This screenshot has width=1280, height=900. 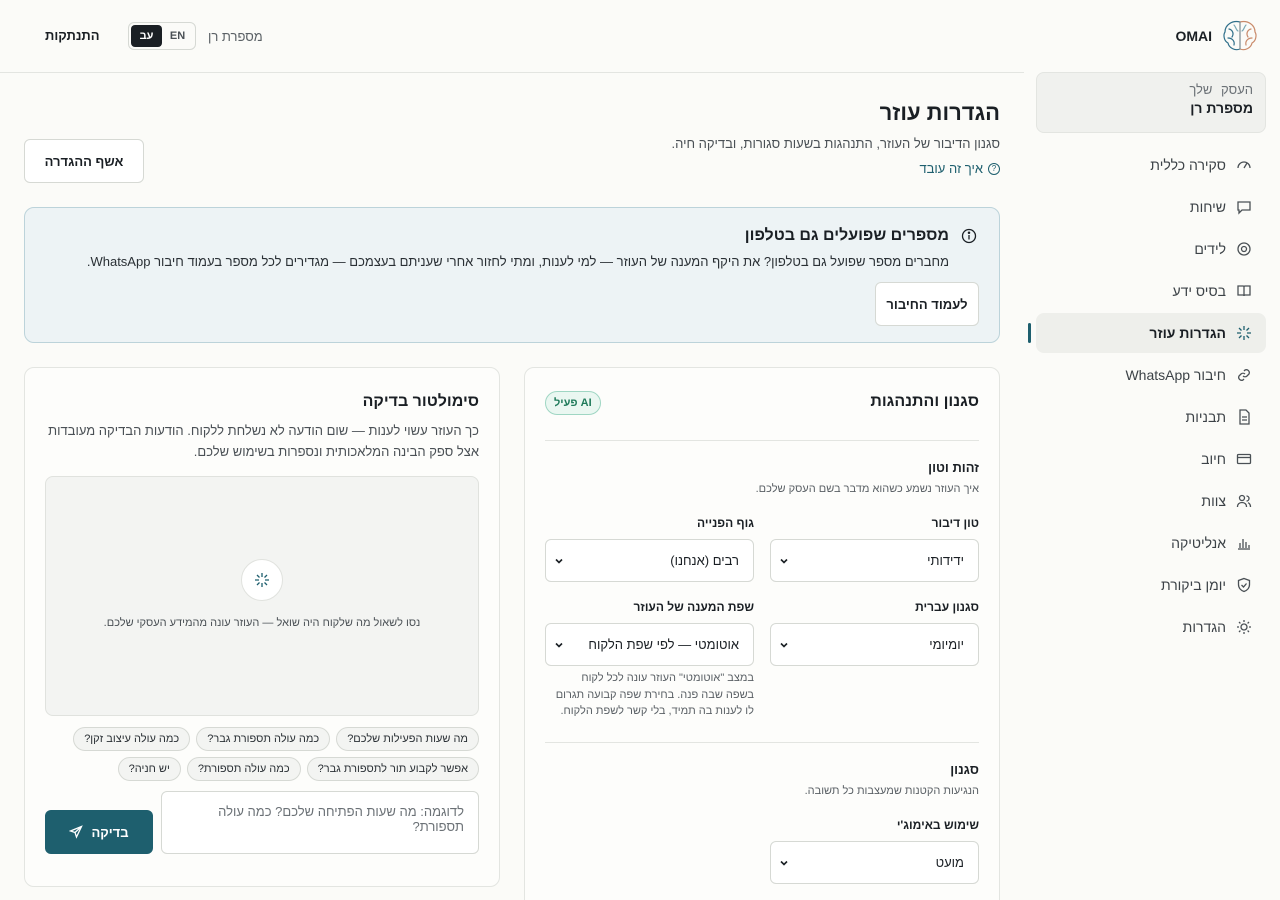 What do you see at coordinates (1244, 417) in the screenshot?
I see `document-icon` at bounding box center [1244, 417].